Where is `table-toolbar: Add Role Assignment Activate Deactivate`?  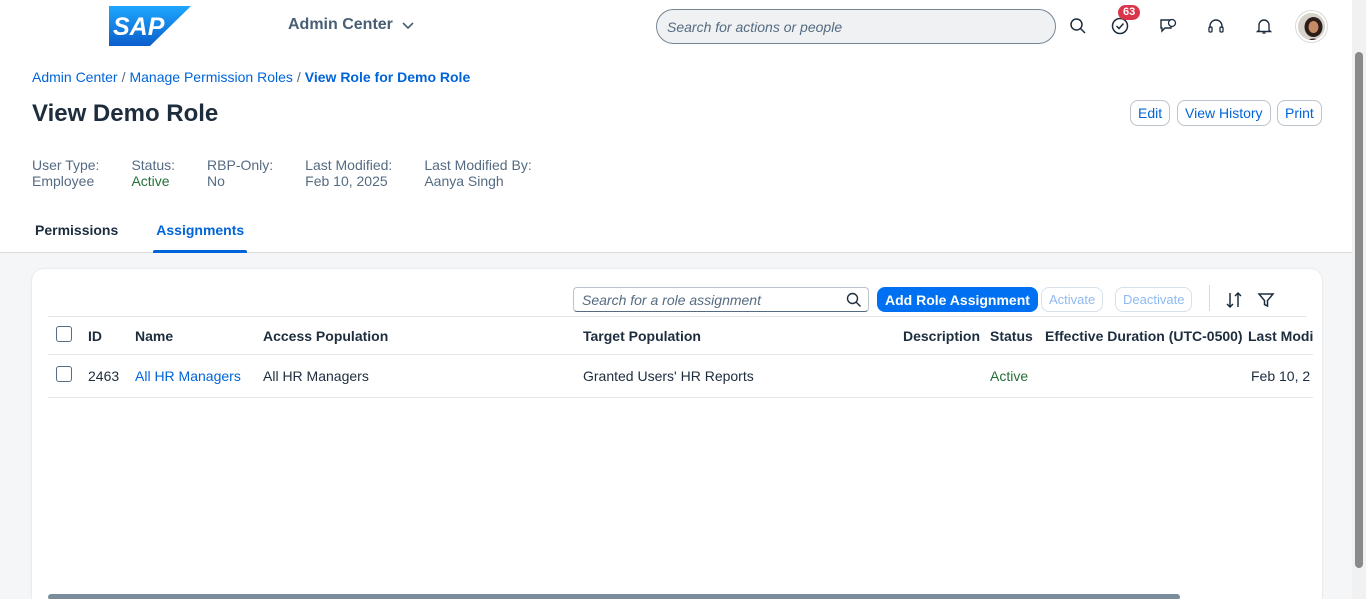 table-toolbar: Add Role Assignment Activate Deactivate is located at coordinates (677, 299).